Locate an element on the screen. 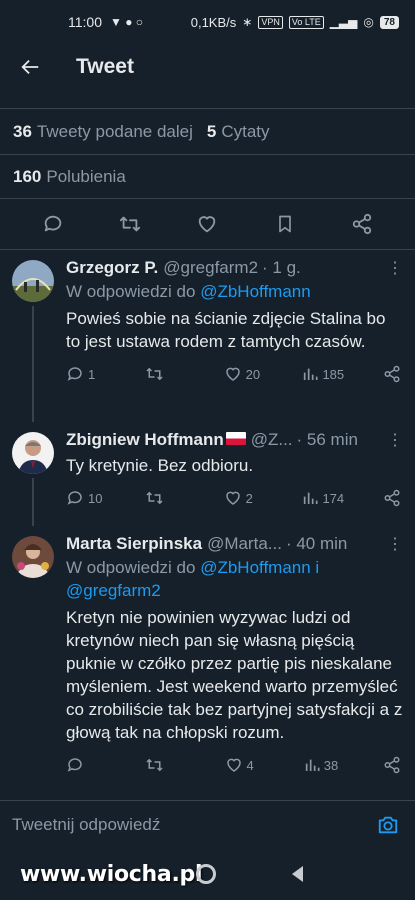 Image resolution: width=415 pixels, height=900 pixels. arrow-left-icon is located at coordinates (30, 67).